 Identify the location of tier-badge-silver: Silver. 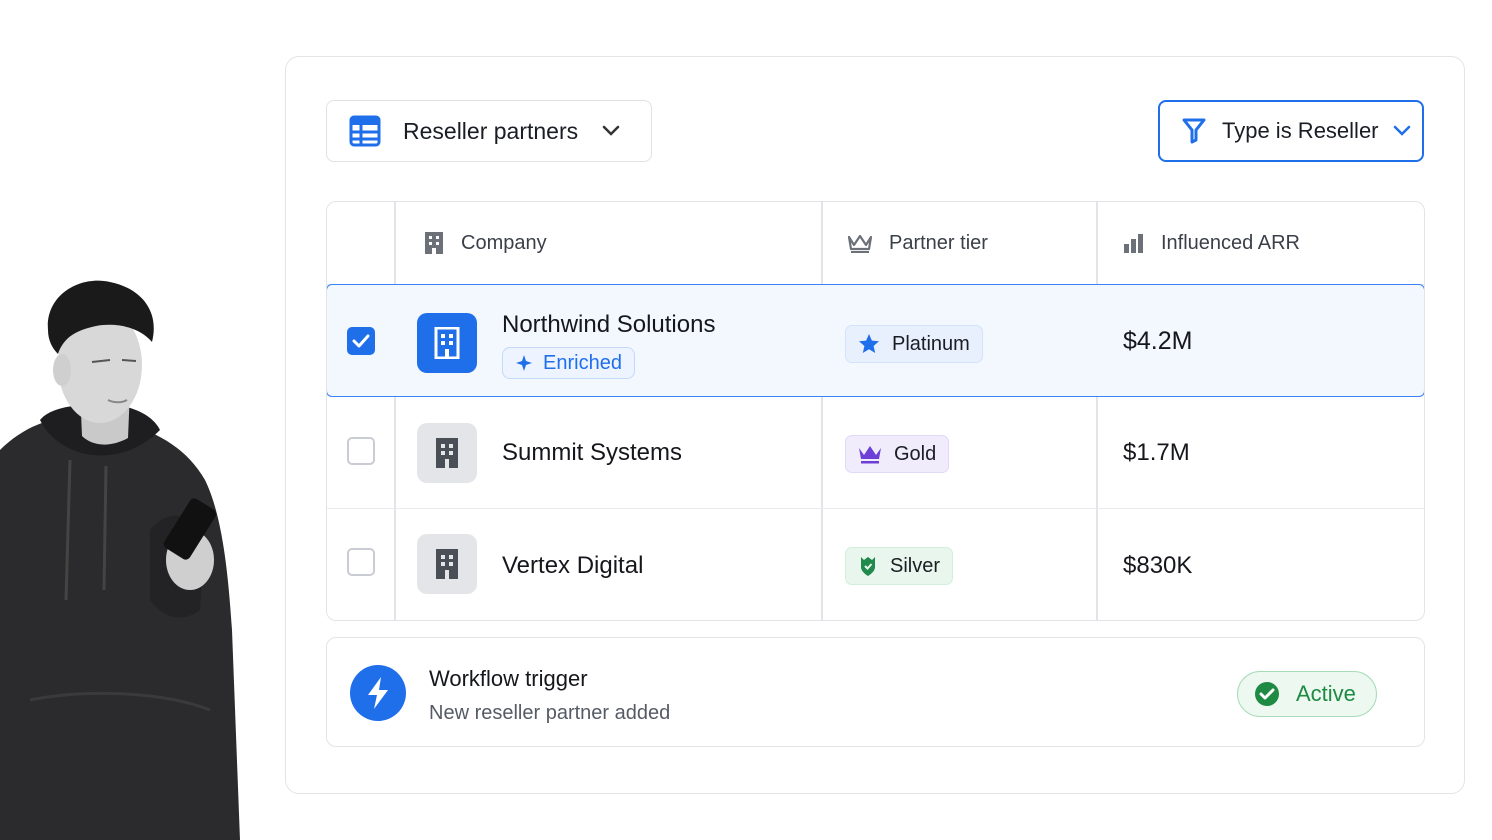
(899, 566).